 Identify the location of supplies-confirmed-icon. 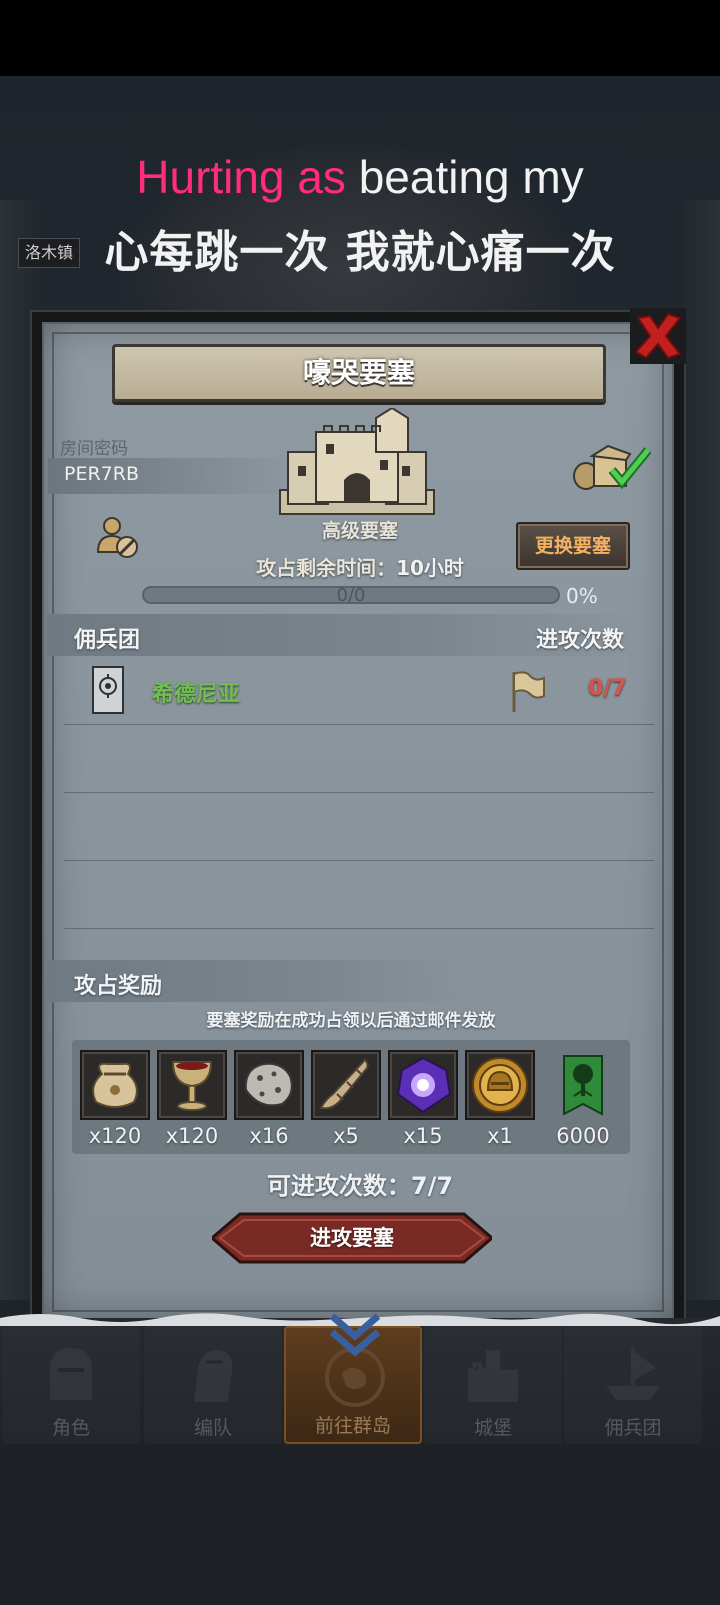
(612, 466).